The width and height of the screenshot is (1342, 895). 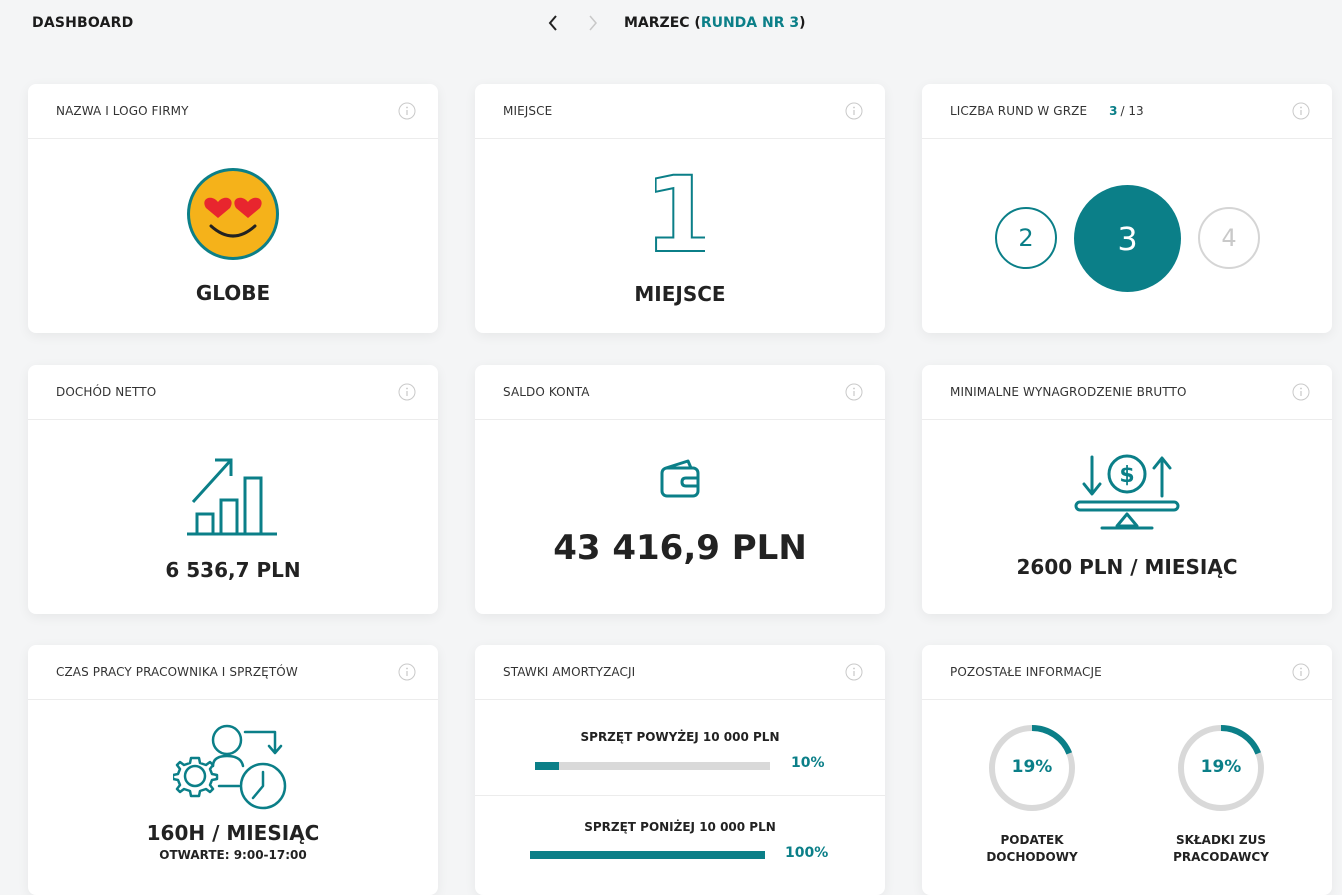 What do you see at coordinates (680, 392) in the screenshot?
I see `card-header: SALDO KONTA` at bounding box center [680, 392].